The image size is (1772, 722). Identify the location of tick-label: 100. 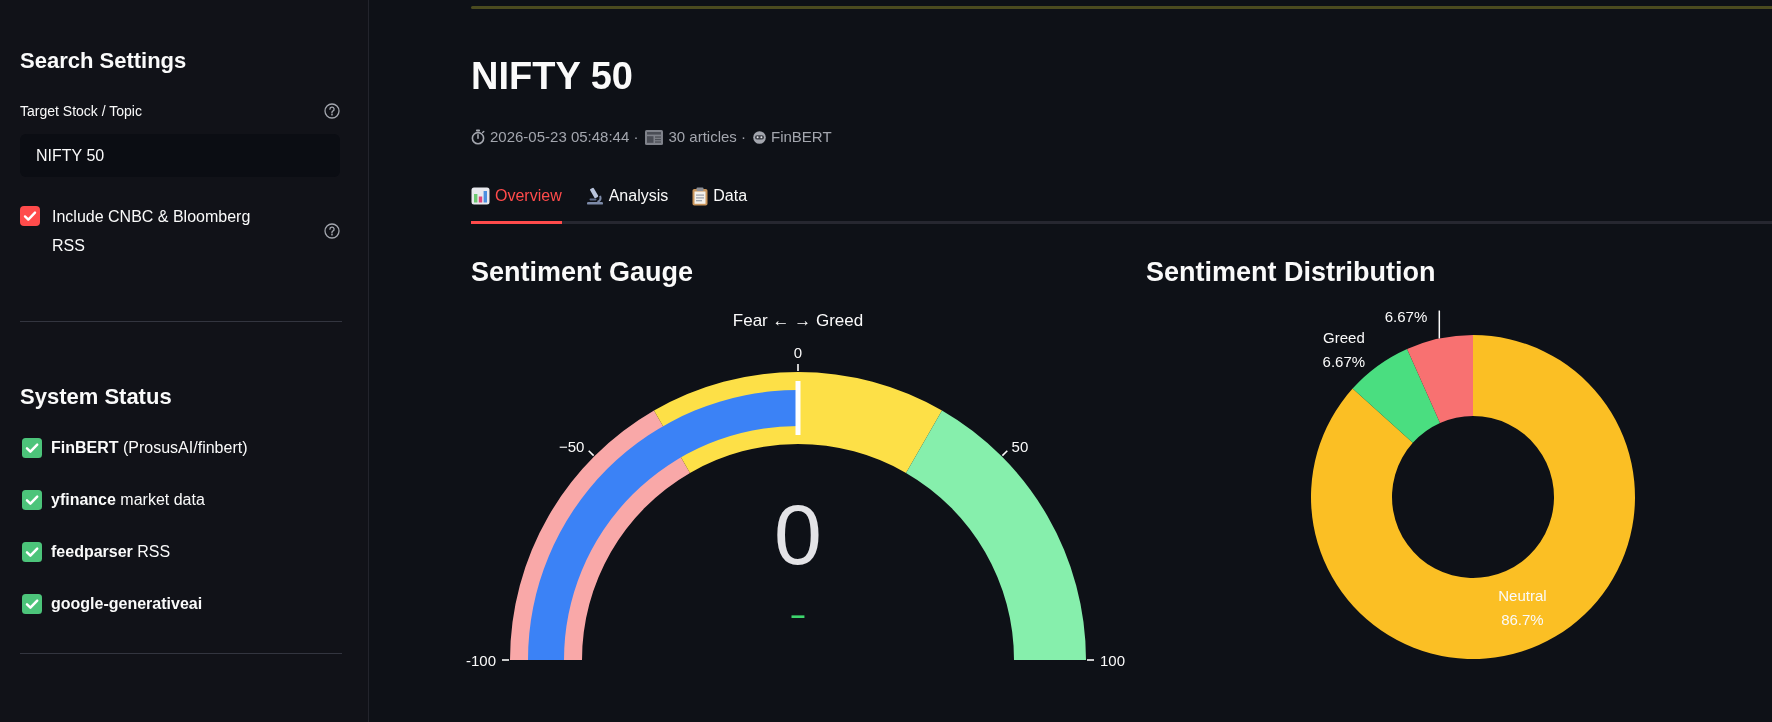
(1113, 660).